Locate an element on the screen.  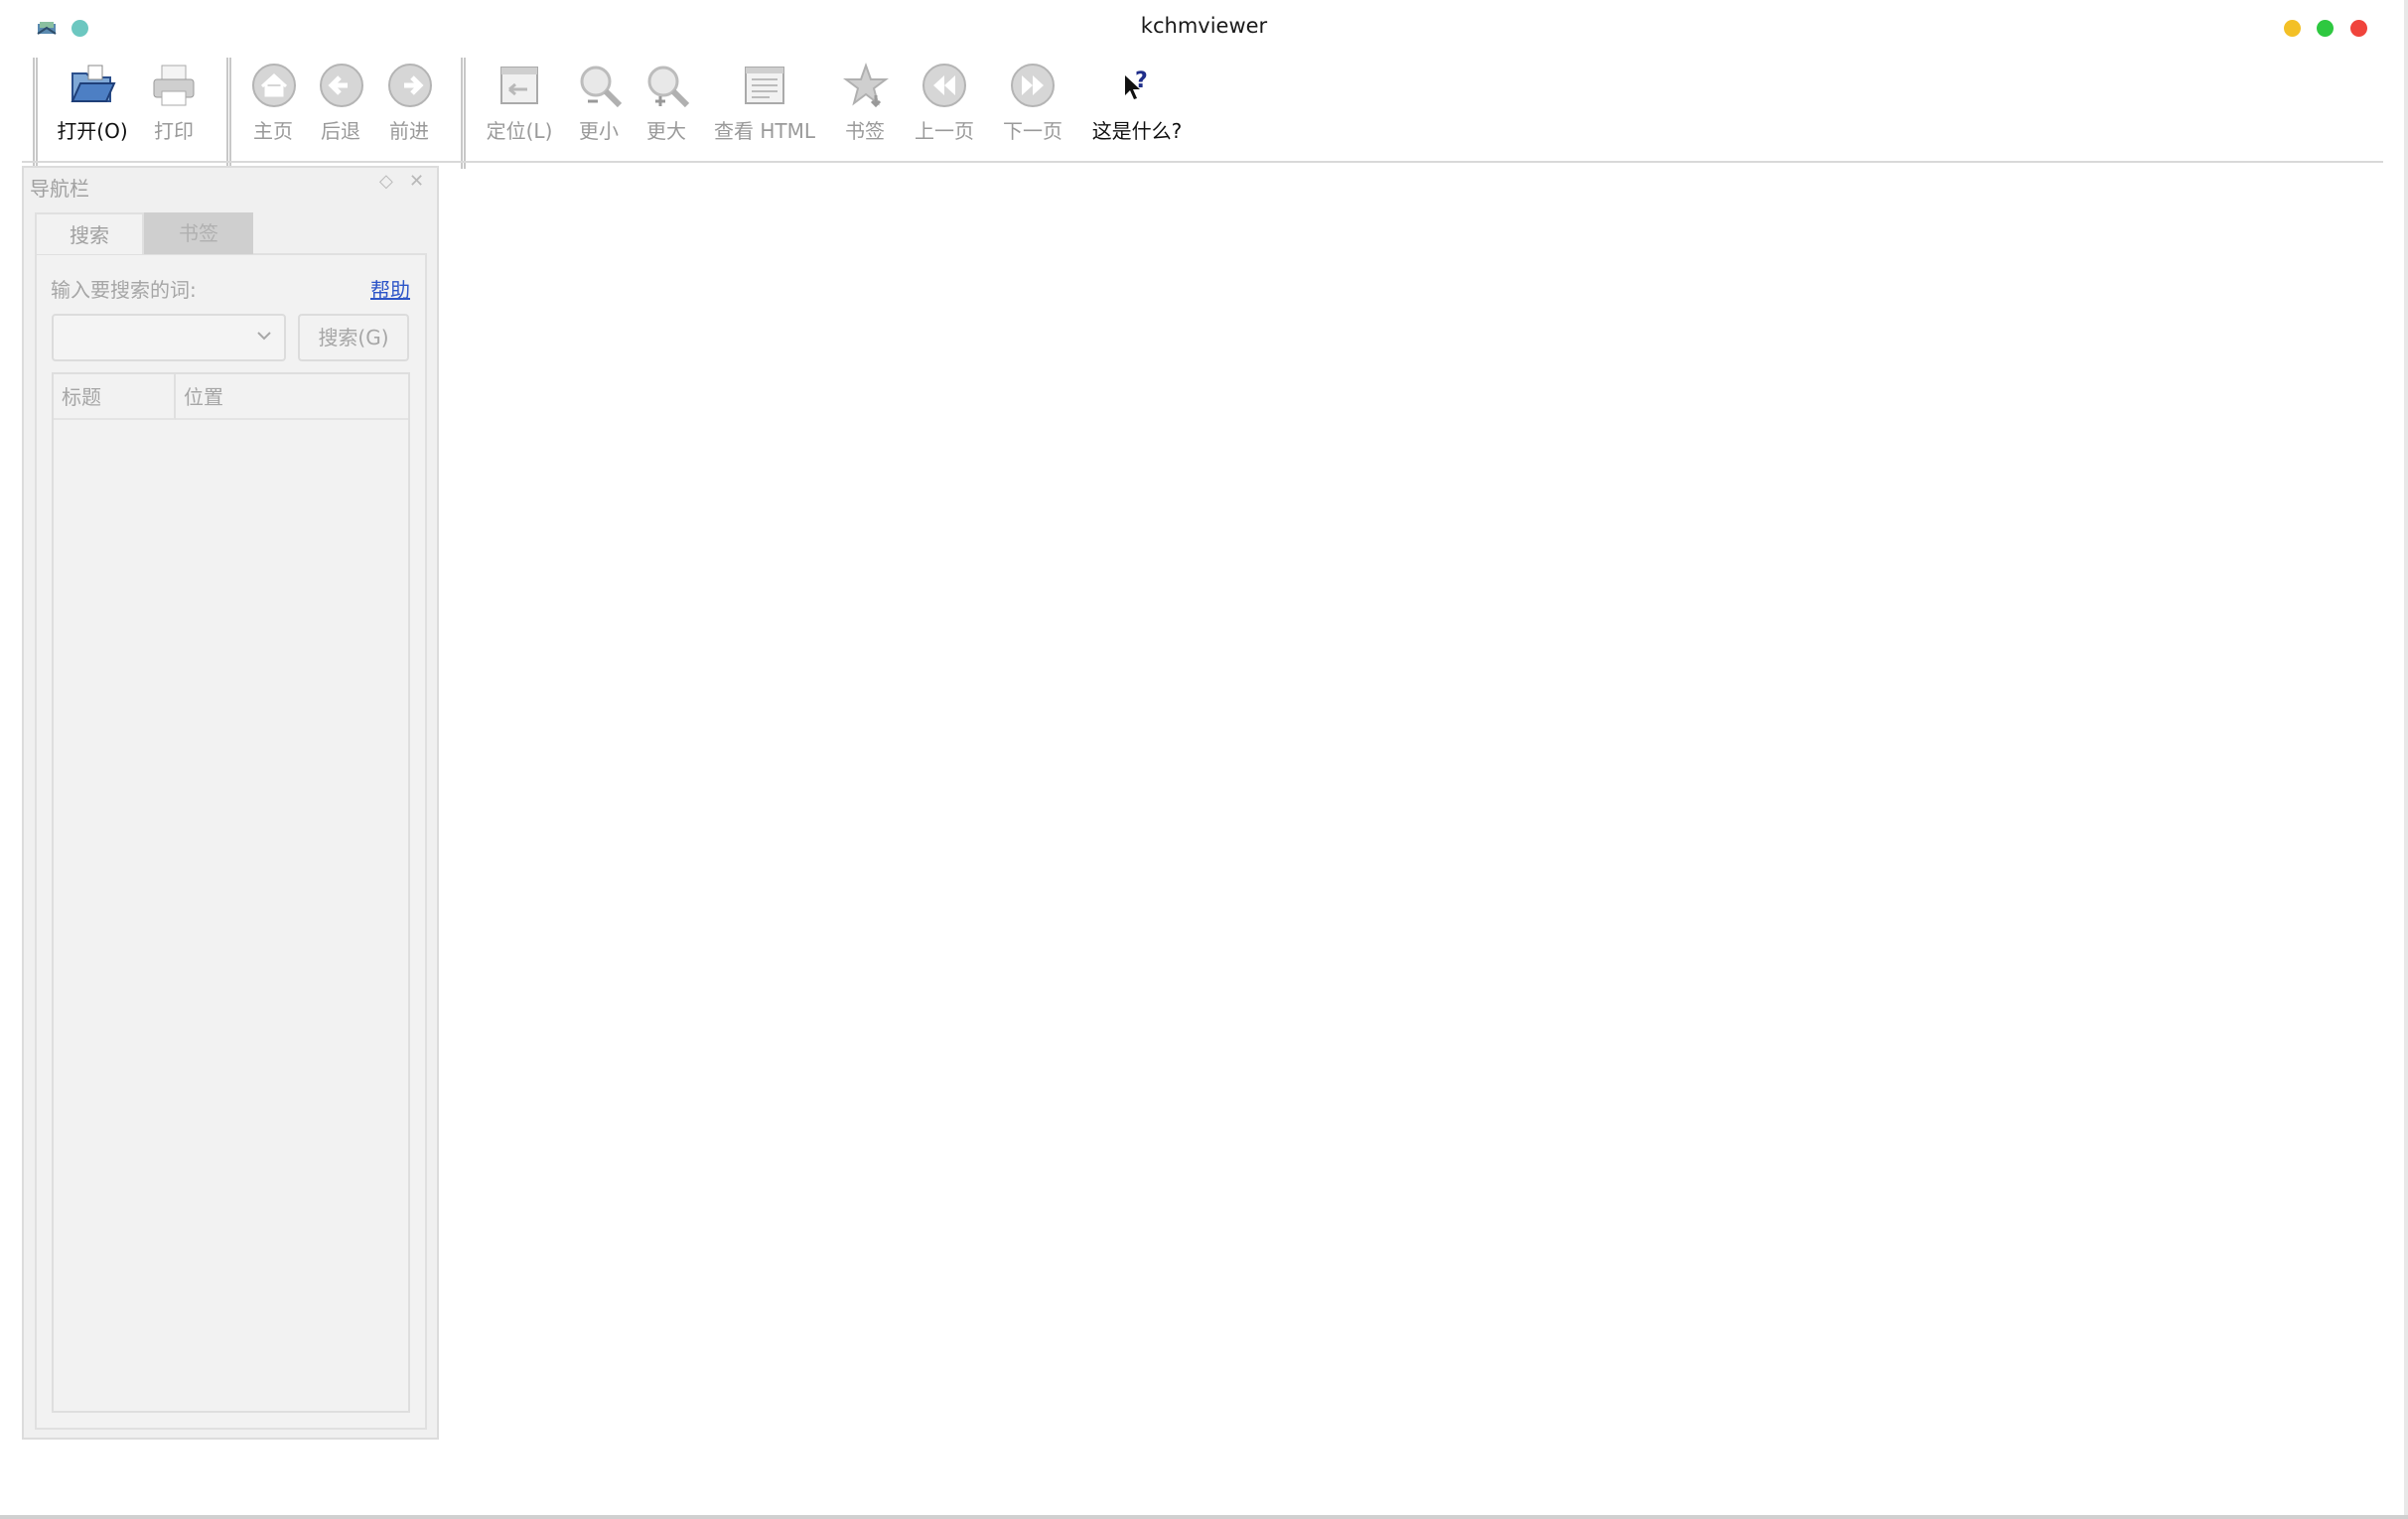
open-label: 打开(O) is located at coordinates (92, 131).